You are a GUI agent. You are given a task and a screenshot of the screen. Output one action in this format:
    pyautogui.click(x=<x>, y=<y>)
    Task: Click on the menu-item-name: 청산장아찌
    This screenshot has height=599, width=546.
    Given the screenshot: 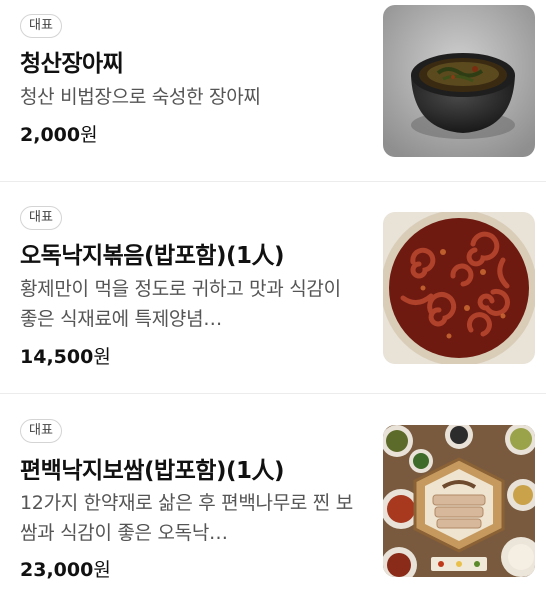 What is the action you would take?
    pyautogui.click(x=72, y=64)
    